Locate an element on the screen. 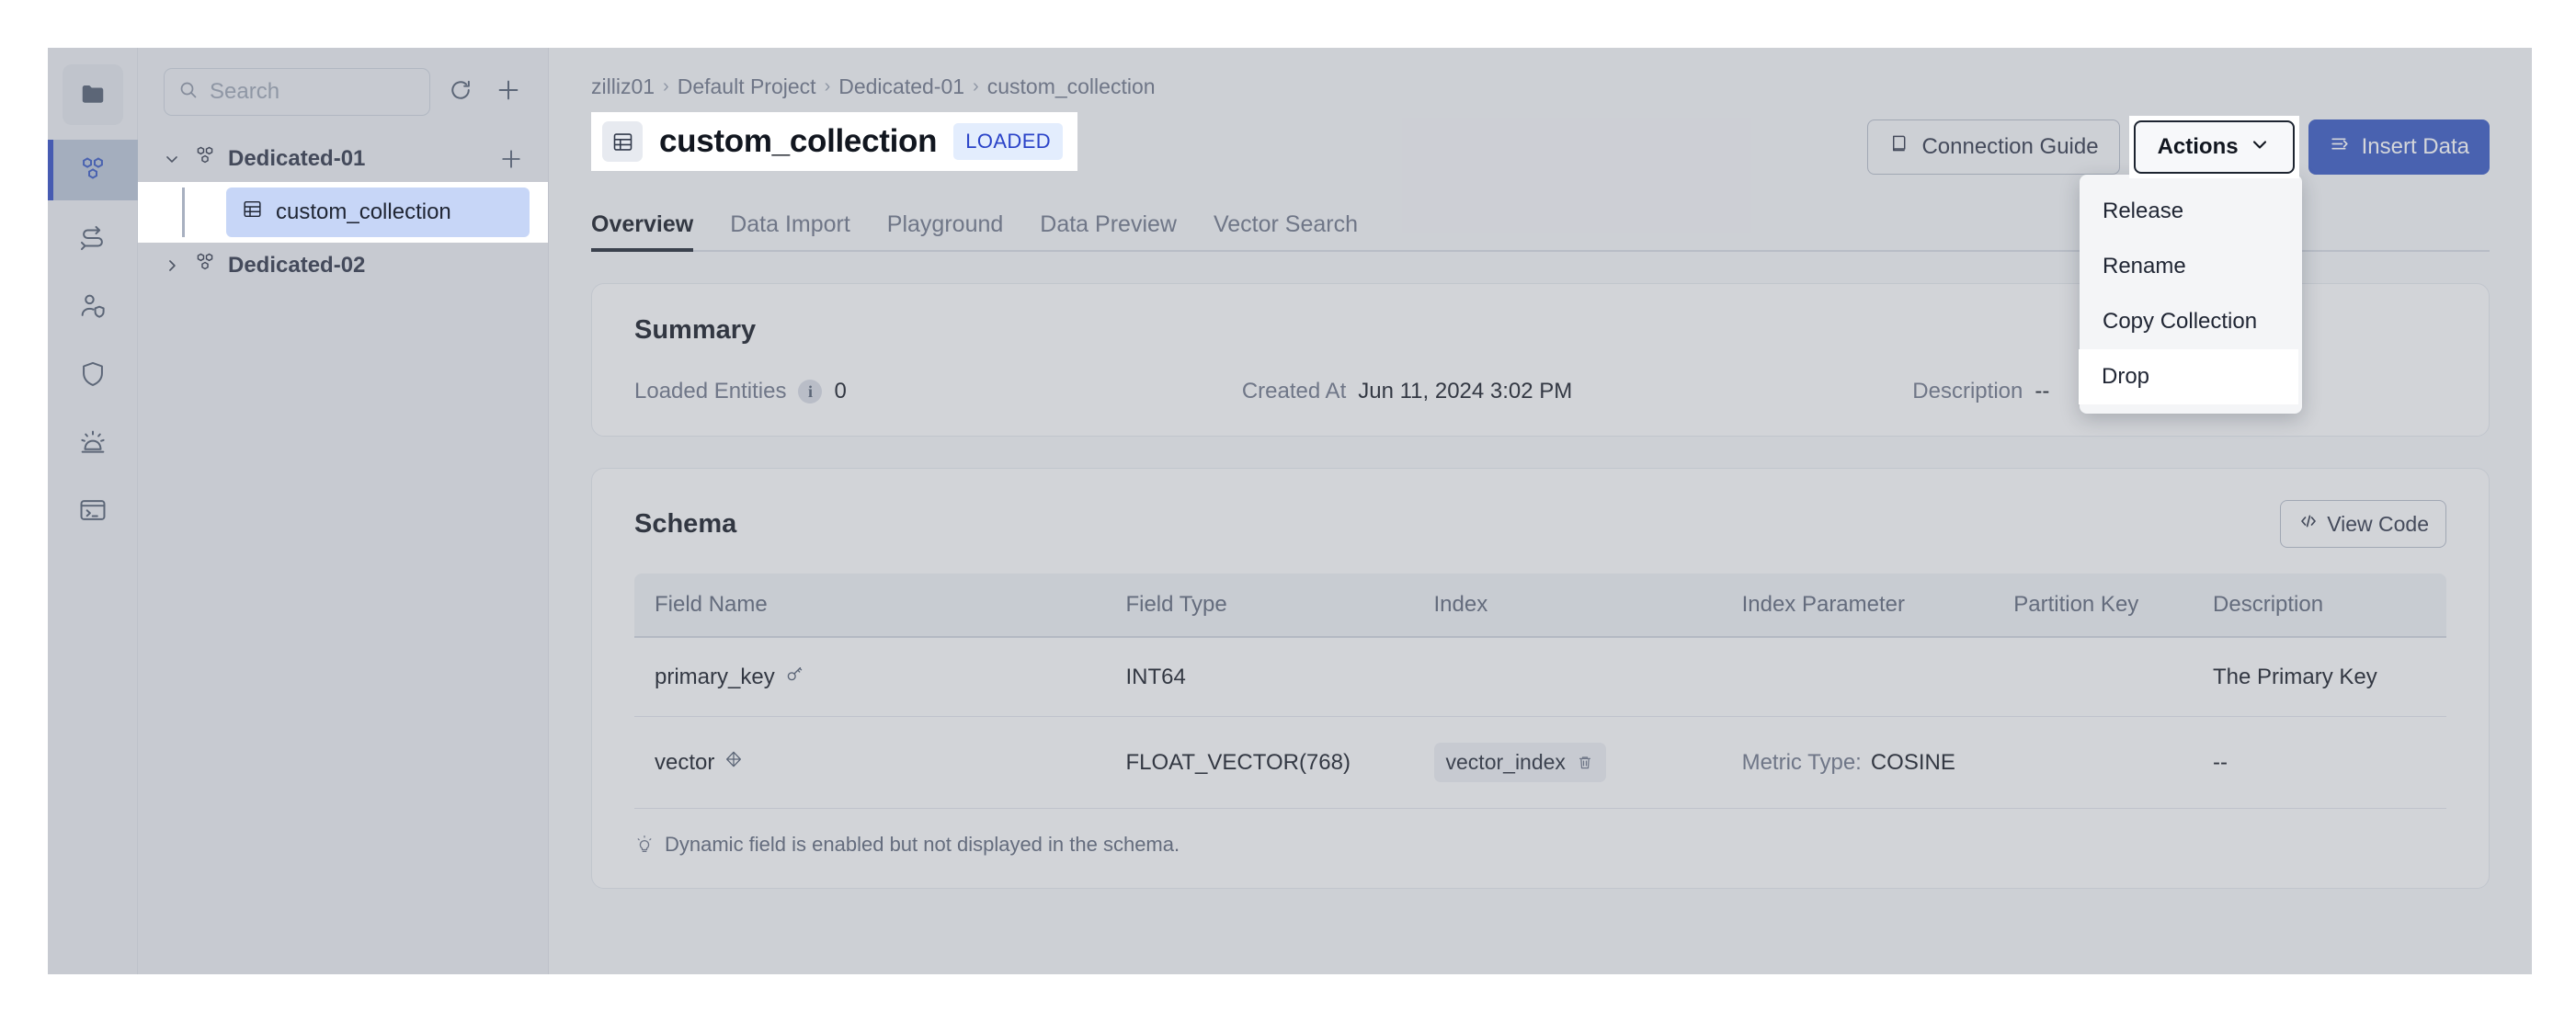  tab-playground: Playground is located at coordinates (945, 230).